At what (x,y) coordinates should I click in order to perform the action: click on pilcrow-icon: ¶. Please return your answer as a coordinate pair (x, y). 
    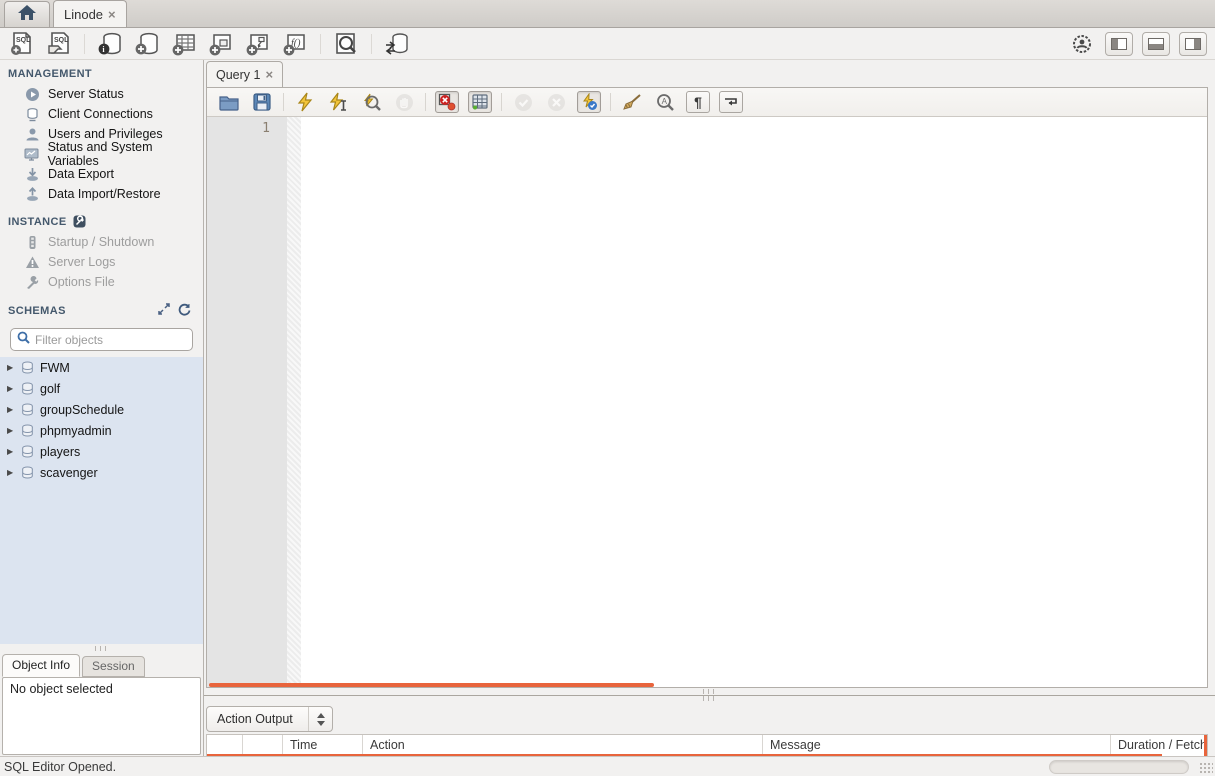
    Looking at the image, I should click on (698, 102).